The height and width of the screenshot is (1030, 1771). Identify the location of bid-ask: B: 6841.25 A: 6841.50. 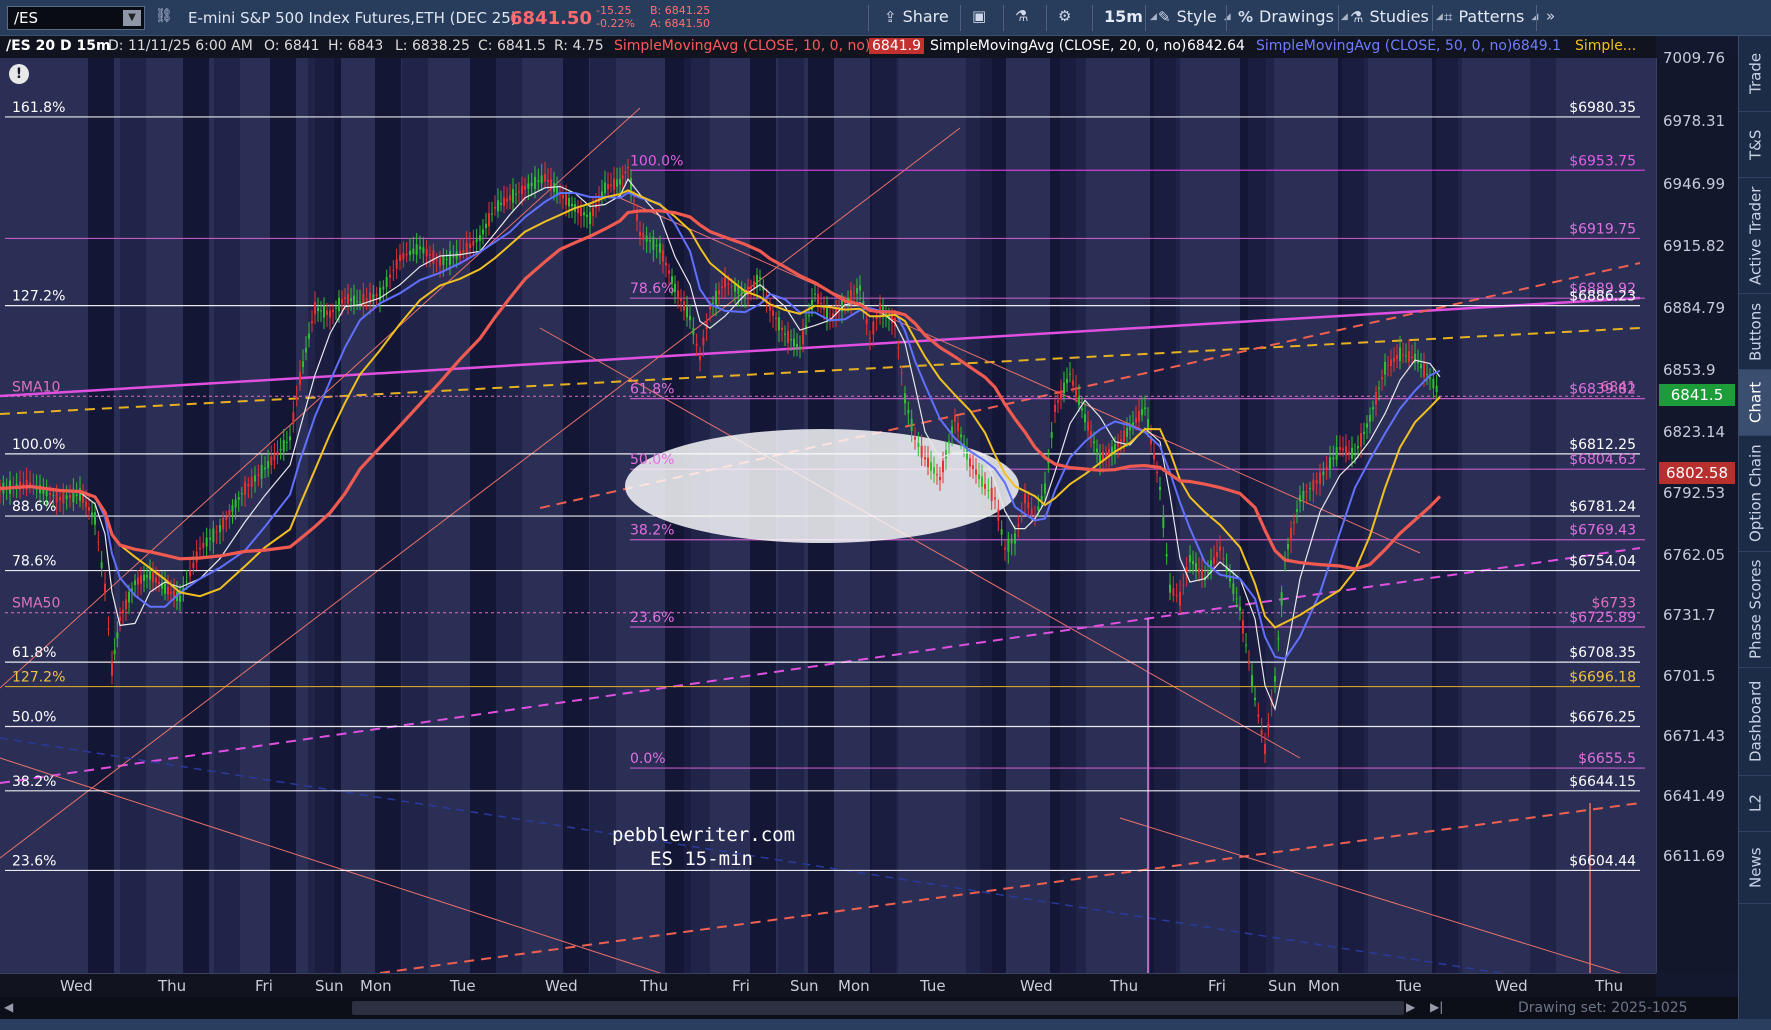
(680, 17).